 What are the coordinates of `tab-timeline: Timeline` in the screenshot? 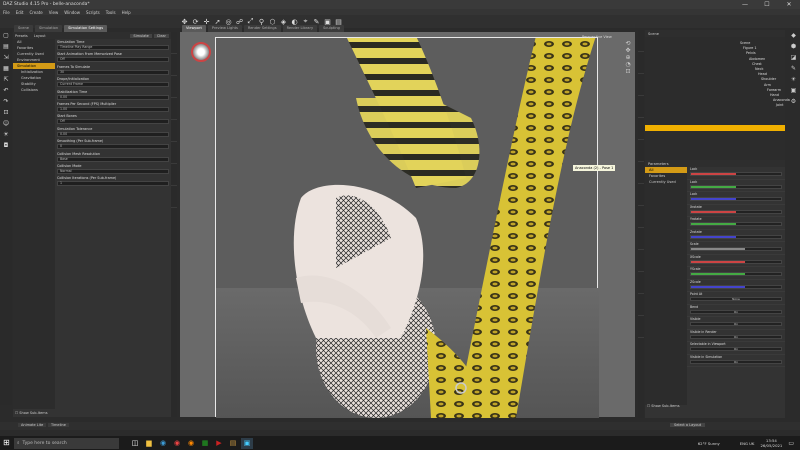 It's located at (58, 425).